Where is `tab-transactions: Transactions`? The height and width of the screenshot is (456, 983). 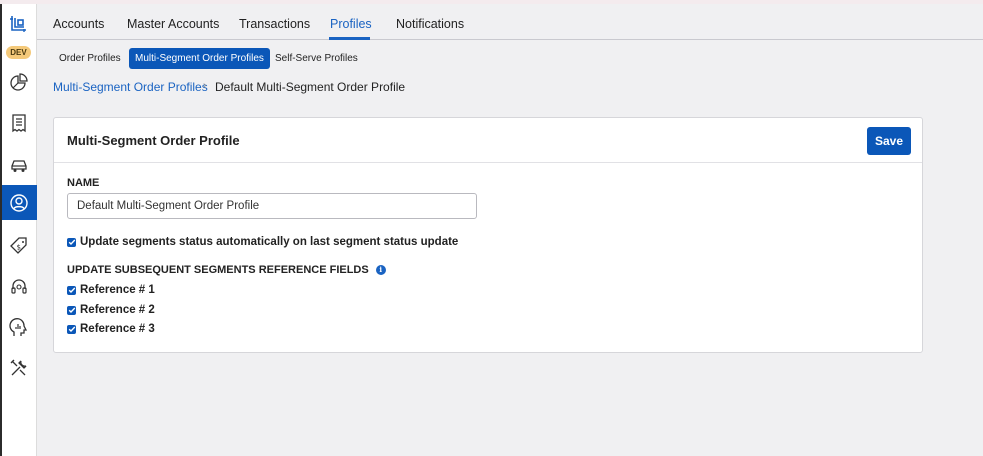 tab-transactions: Transactions is located at coordinates (274, 24).